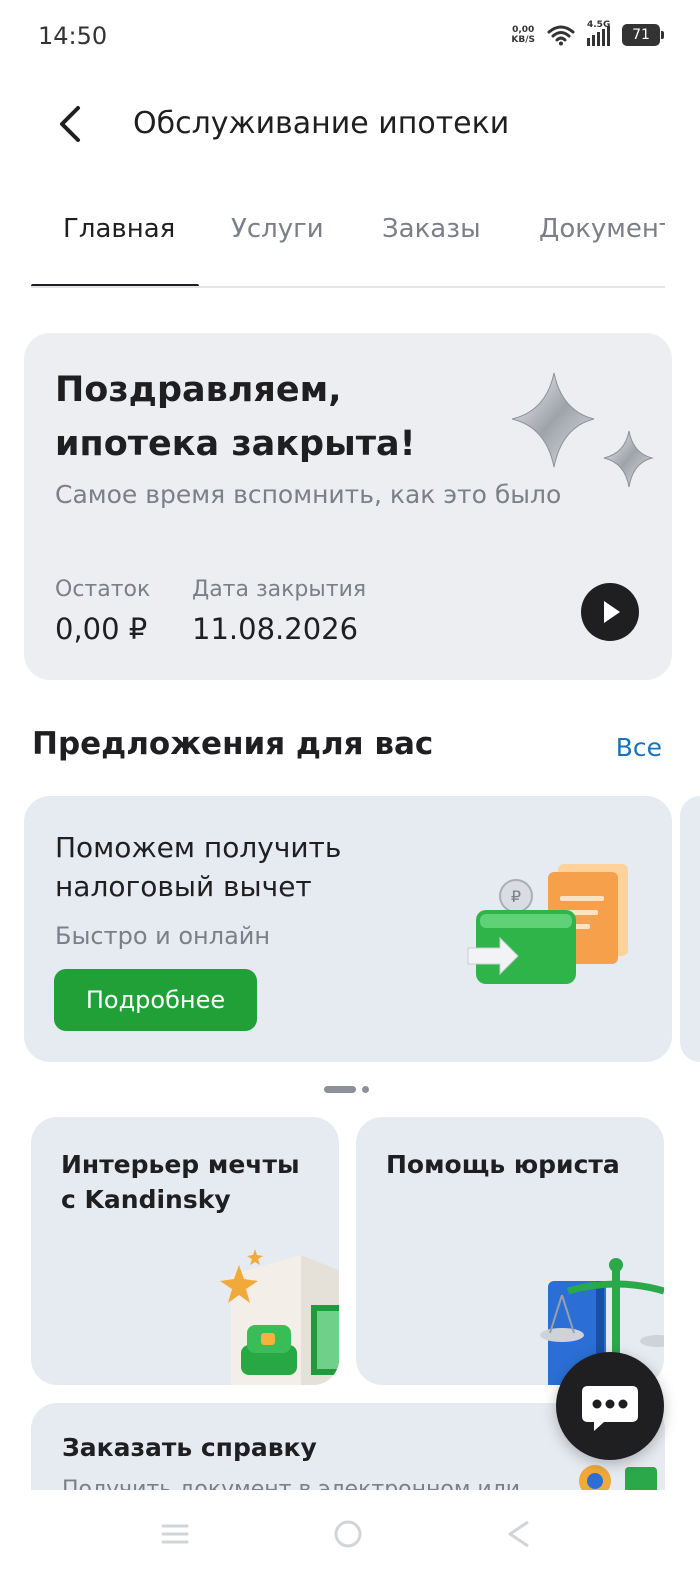 The height and width of the screenshot is (1579, 700). I want to click on system-navigation-bar, so click(350, 1534).